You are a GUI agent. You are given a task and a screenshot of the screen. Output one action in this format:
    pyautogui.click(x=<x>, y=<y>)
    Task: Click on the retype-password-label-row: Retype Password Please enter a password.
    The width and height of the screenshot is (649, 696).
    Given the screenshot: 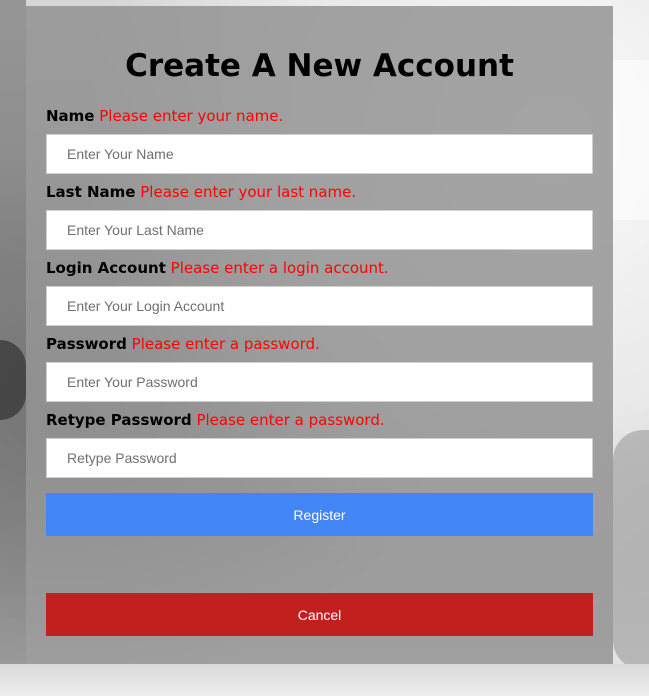 What is the action you would take?
    pyautogui.click(x=319, y=420)
    